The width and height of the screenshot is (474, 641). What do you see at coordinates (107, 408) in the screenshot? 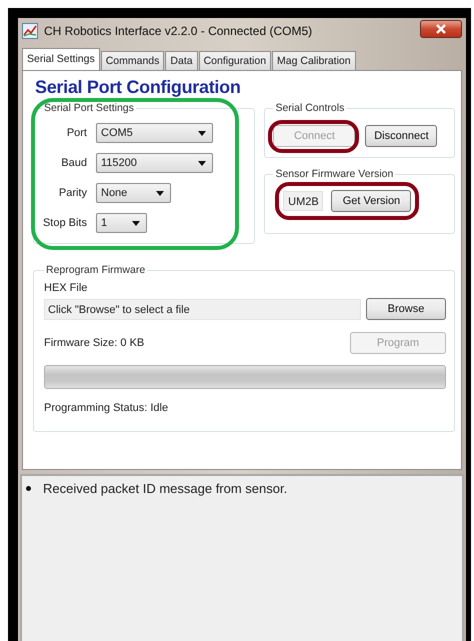
I see `status-text: Programming Status: Idle` at bounding box center [107, 408].